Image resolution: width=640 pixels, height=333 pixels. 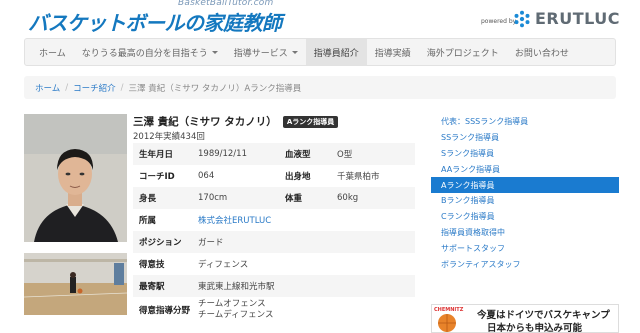 I want to click on skill-value: ディフェンス, so click(x=223, y=265).